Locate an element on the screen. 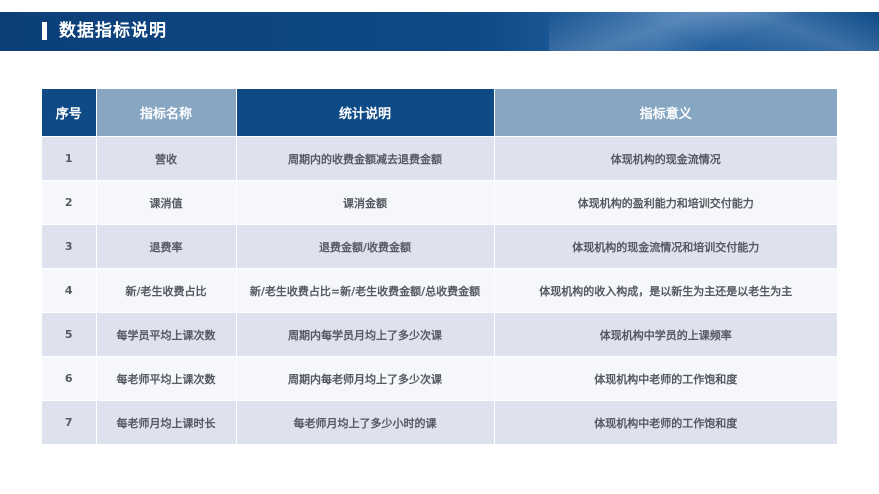  table-row: 2 课消值 课消金额 体现机构的盈利能力和培训交付能力 is located at coordinates (439, 202).